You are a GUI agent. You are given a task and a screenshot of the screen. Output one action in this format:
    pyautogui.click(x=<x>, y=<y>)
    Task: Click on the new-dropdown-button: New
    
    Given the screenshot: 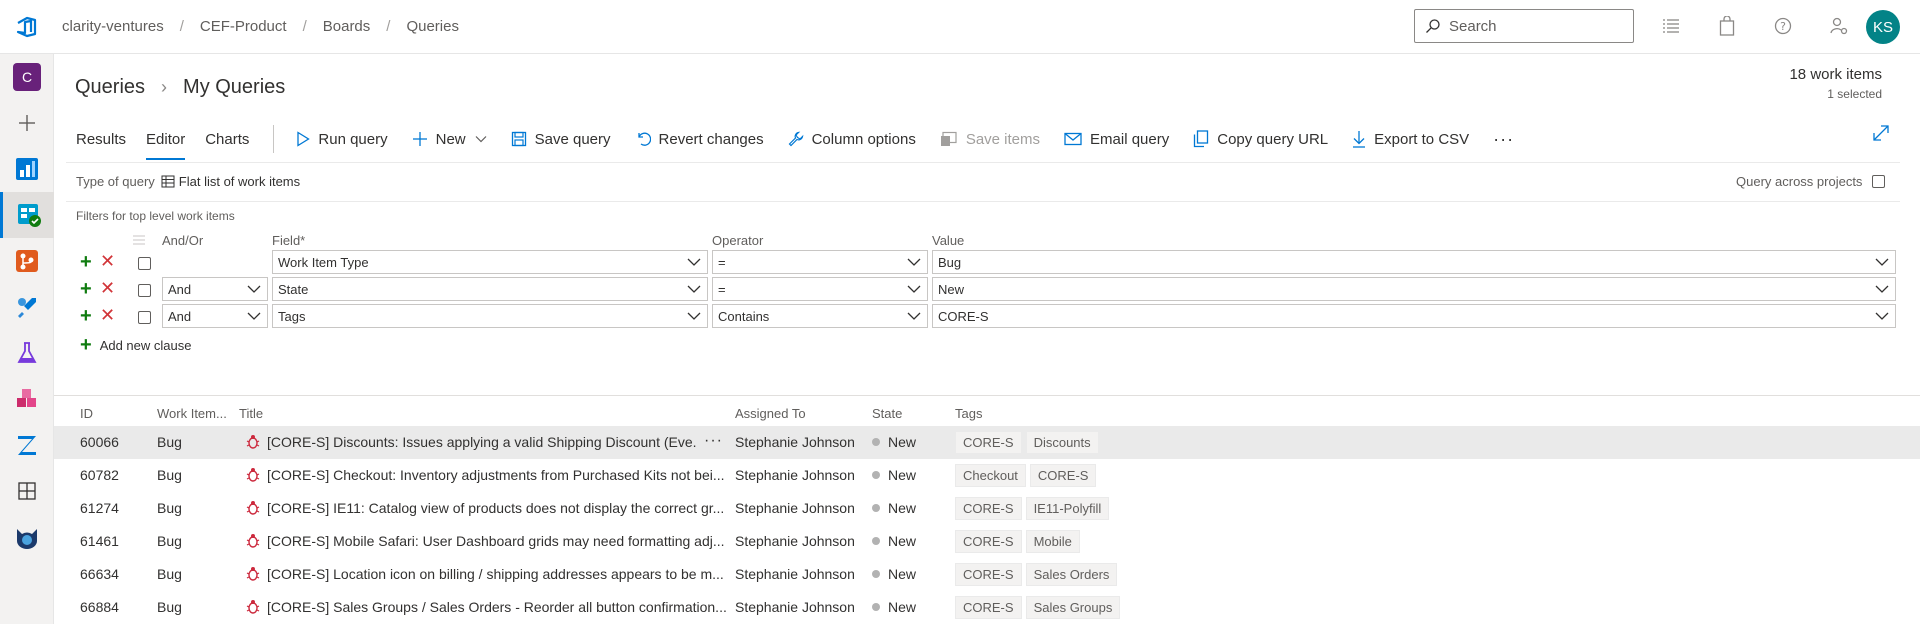 What is the action you would take?
    pyautogui.click(x=451, y=139)
    